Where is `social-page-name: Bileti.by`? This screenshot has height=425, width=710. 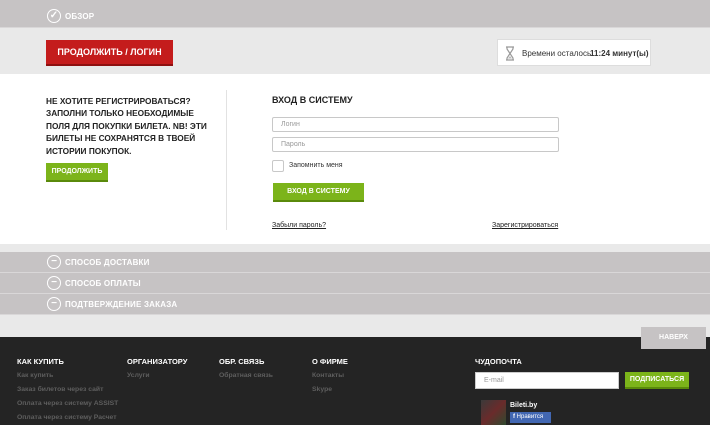
social-page-name: Bileti.by is located at coordinates (523, 405).